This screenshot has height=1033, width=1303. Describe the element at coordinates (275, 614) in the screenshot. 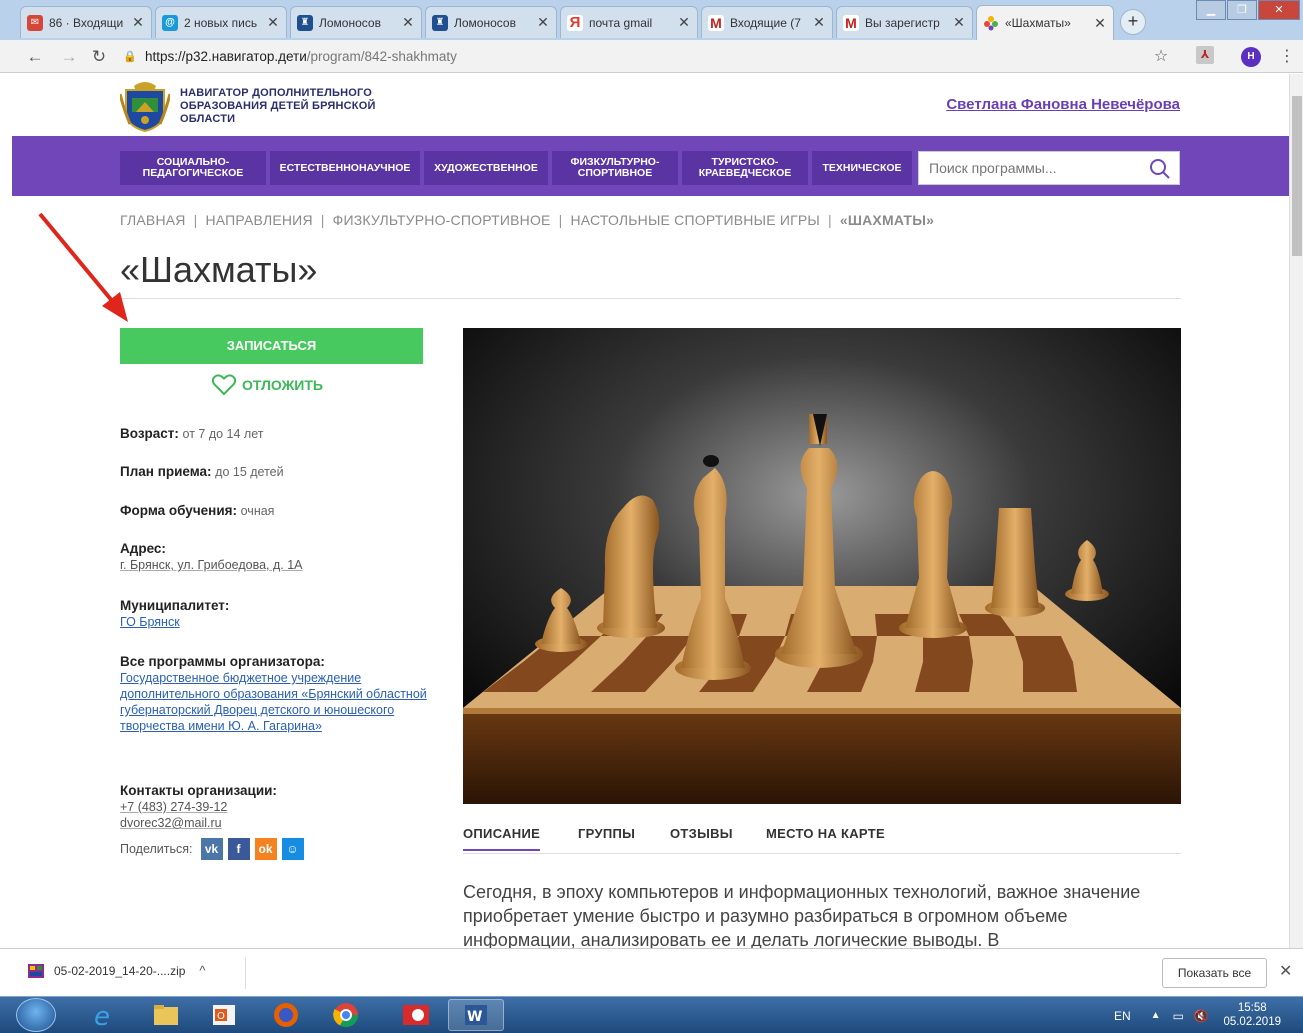

I see `municipality-info: Муниципалитет: ГО Брянск` at that location.